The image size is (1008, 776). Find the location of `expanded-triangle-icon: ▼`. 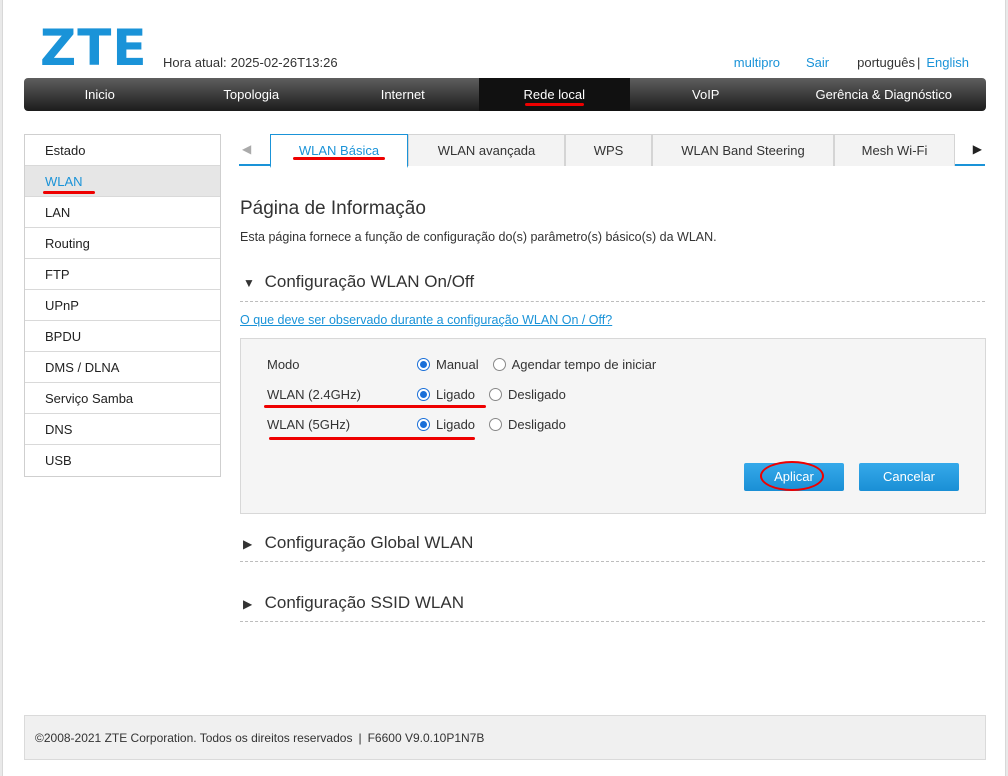

expanded-triangle-icon: ▼ is located at coordinates (249, 283).